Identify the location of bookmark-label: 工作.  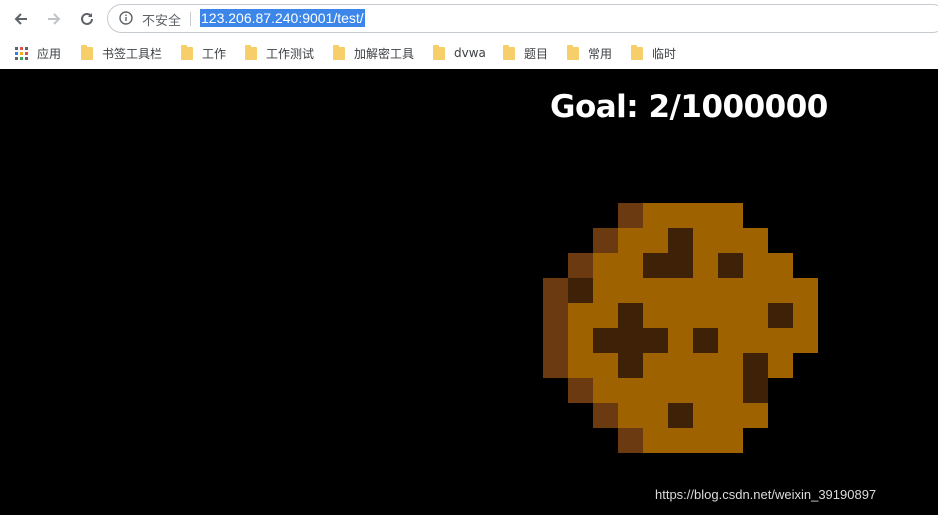
(214, 53).